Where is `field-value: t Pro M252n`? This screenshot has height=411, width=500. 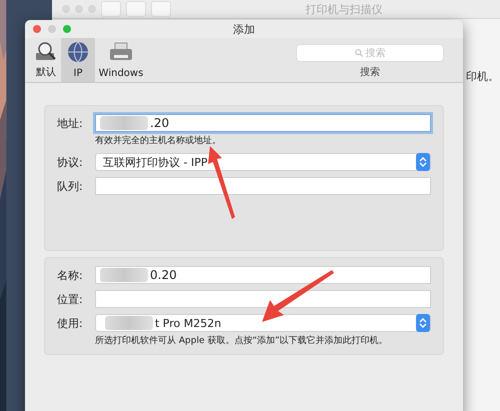 field-value: t Pro M252n is located at coordinates (188, 323).